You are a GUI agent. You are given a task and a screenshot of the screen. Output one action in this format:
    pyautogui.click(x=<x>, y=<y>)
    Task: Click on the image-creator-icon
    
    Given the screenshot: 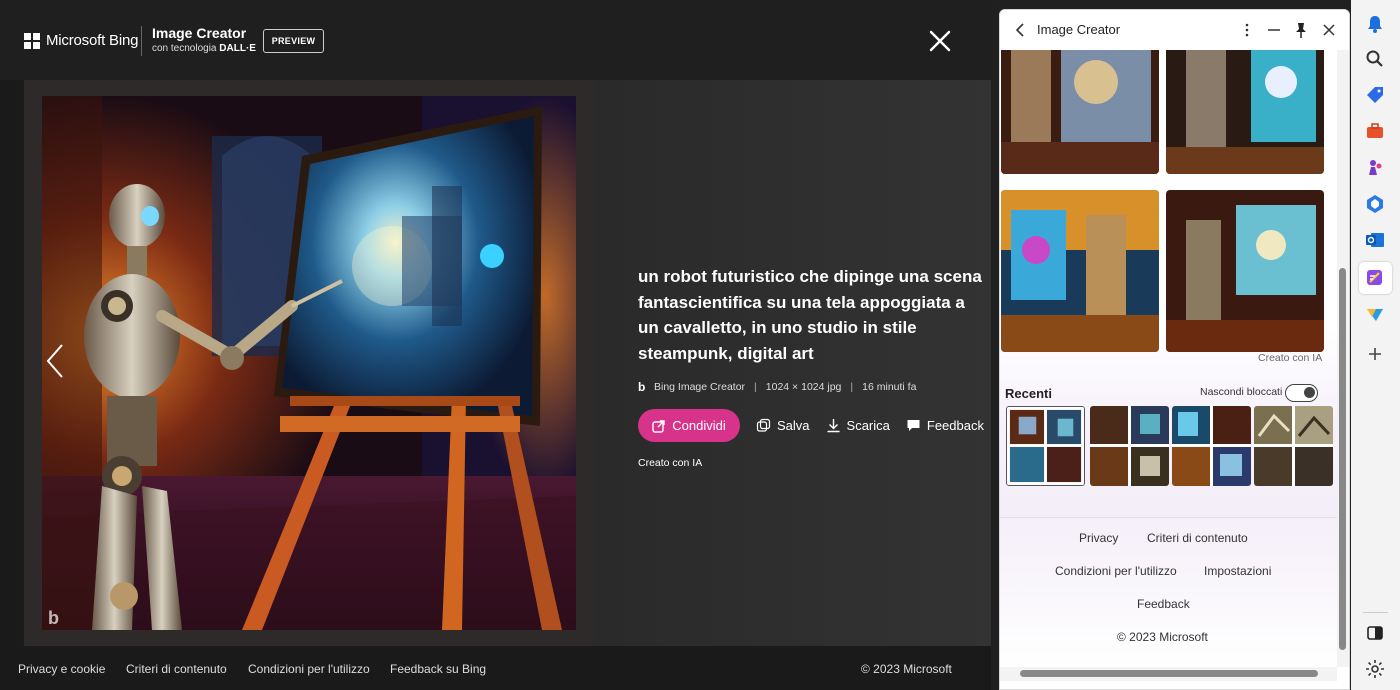 What is the action you would take?
    pyautogui.click(x=1375, y=278)
    